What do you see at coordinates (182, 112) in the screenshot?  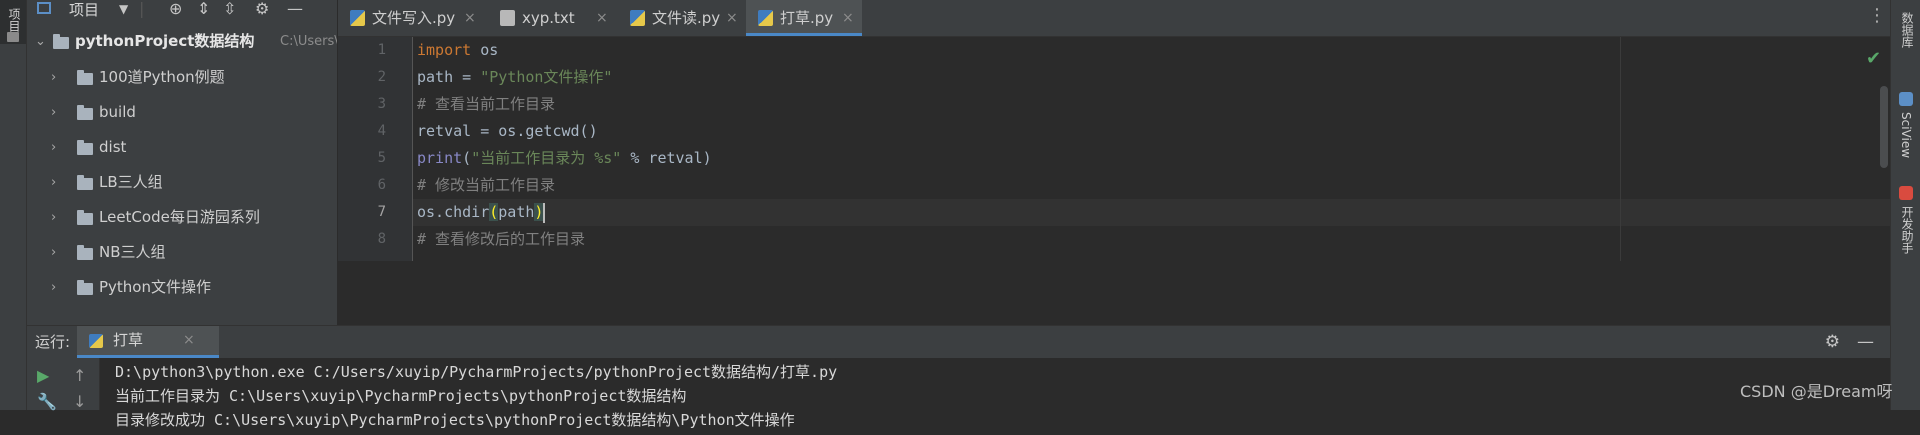 I see `tree-item: › build` at bounding box center [182, 112].